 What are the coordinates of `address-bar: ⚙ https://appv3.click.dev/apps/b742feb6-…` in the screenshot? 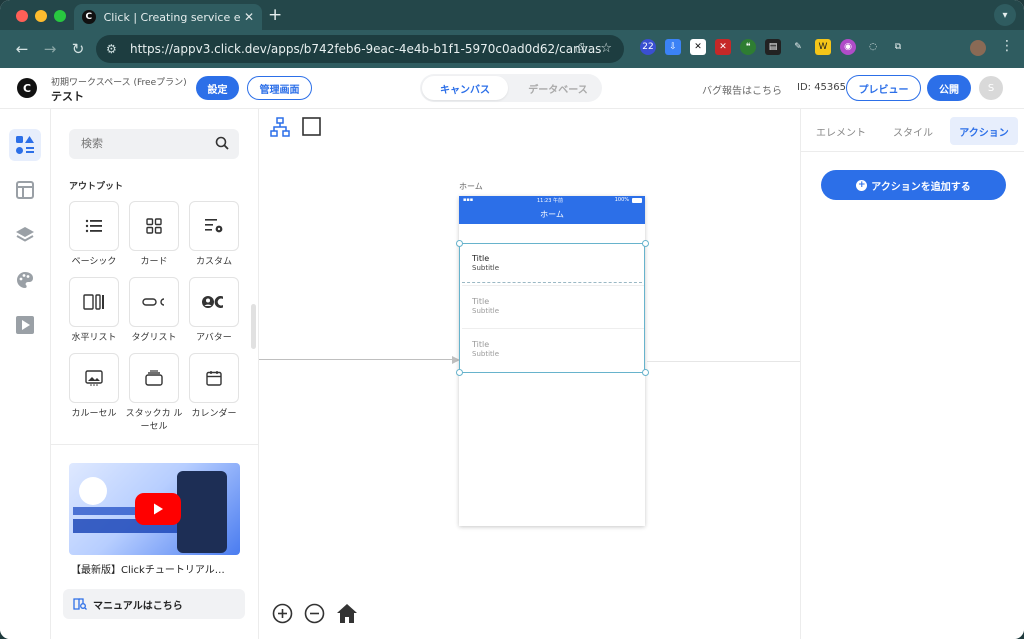 It's located at (360, 49).